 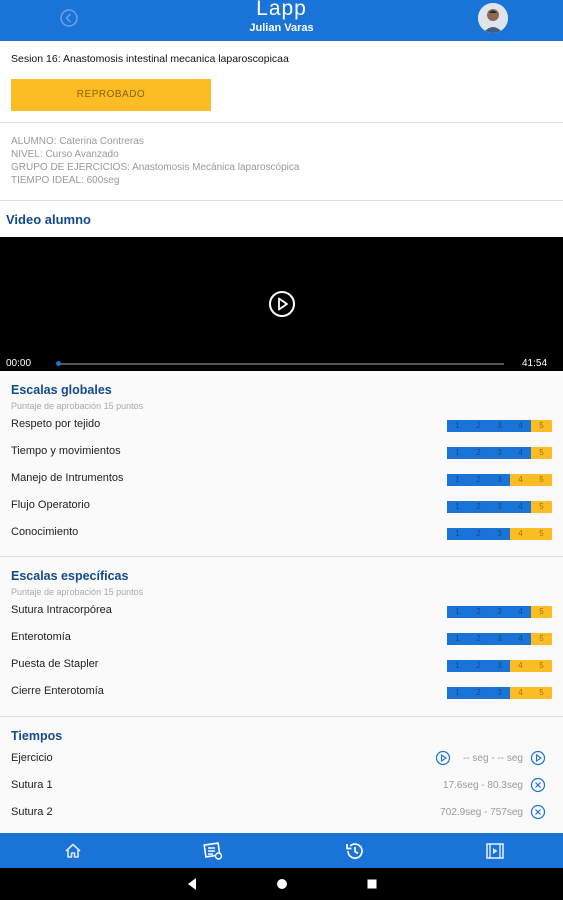 I want to click on top-bar: Lapp Julian Varas, so click(x=281, y=20).